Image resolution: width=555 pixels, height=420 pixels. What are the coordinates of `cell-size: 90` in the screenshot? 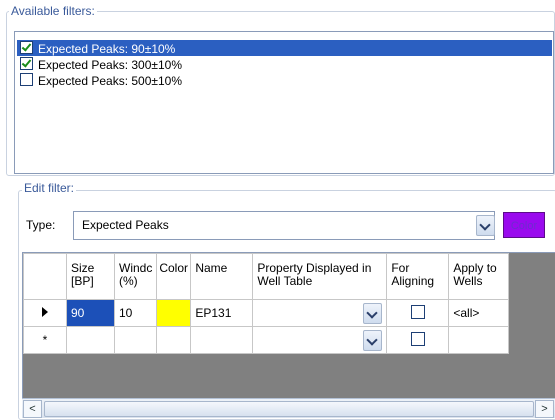 It's located at (90, 313).